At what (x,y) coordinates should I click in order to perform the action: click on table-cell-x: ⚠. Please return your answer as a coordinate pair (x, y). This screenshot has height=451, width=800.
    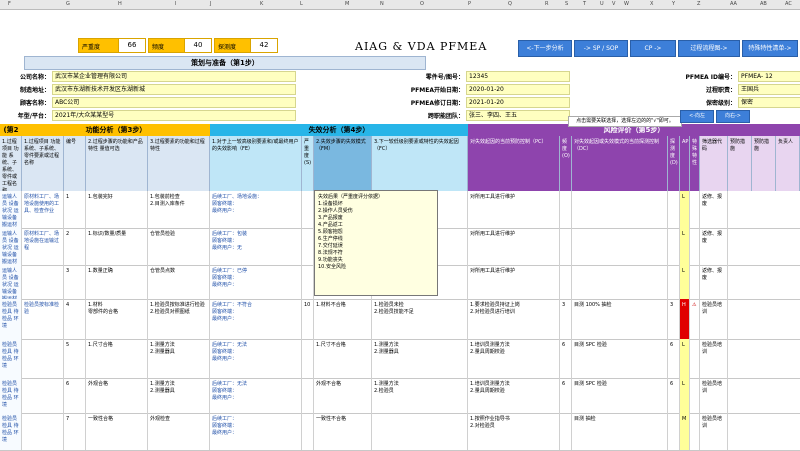
    Looking at the image, I should click on (695, 319).